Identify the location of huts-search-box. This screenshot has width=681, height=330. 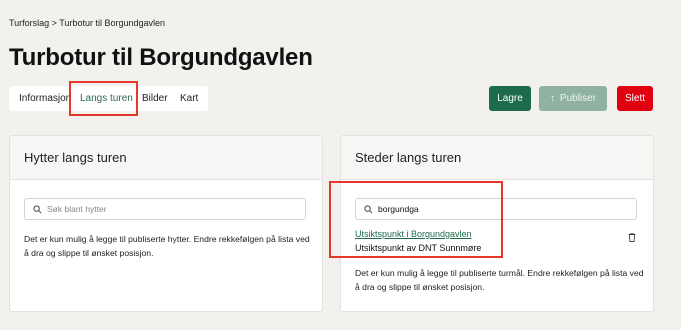
(165, 209).